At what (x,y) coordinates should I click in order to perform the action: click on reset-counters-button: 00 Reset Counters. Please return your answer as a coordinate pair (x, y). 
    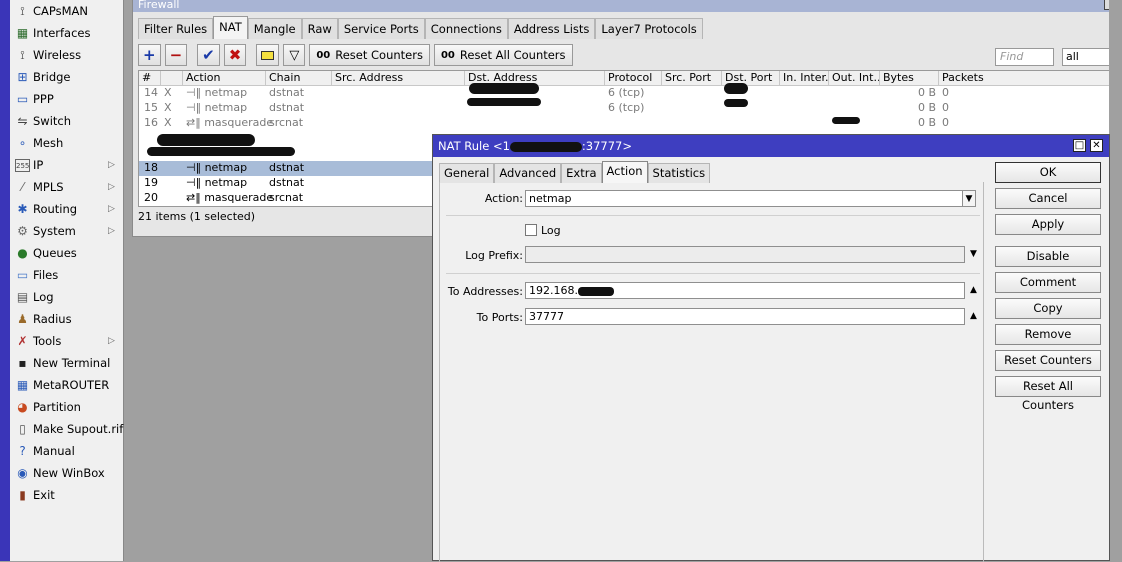
    Looking at the image, I should click on (369, 55).